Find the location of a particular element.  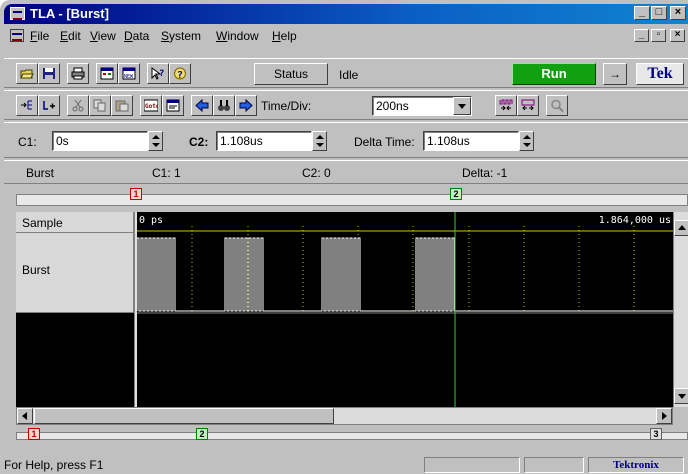

doc-restore-button: ▫ is located at coordinates (658, 35).